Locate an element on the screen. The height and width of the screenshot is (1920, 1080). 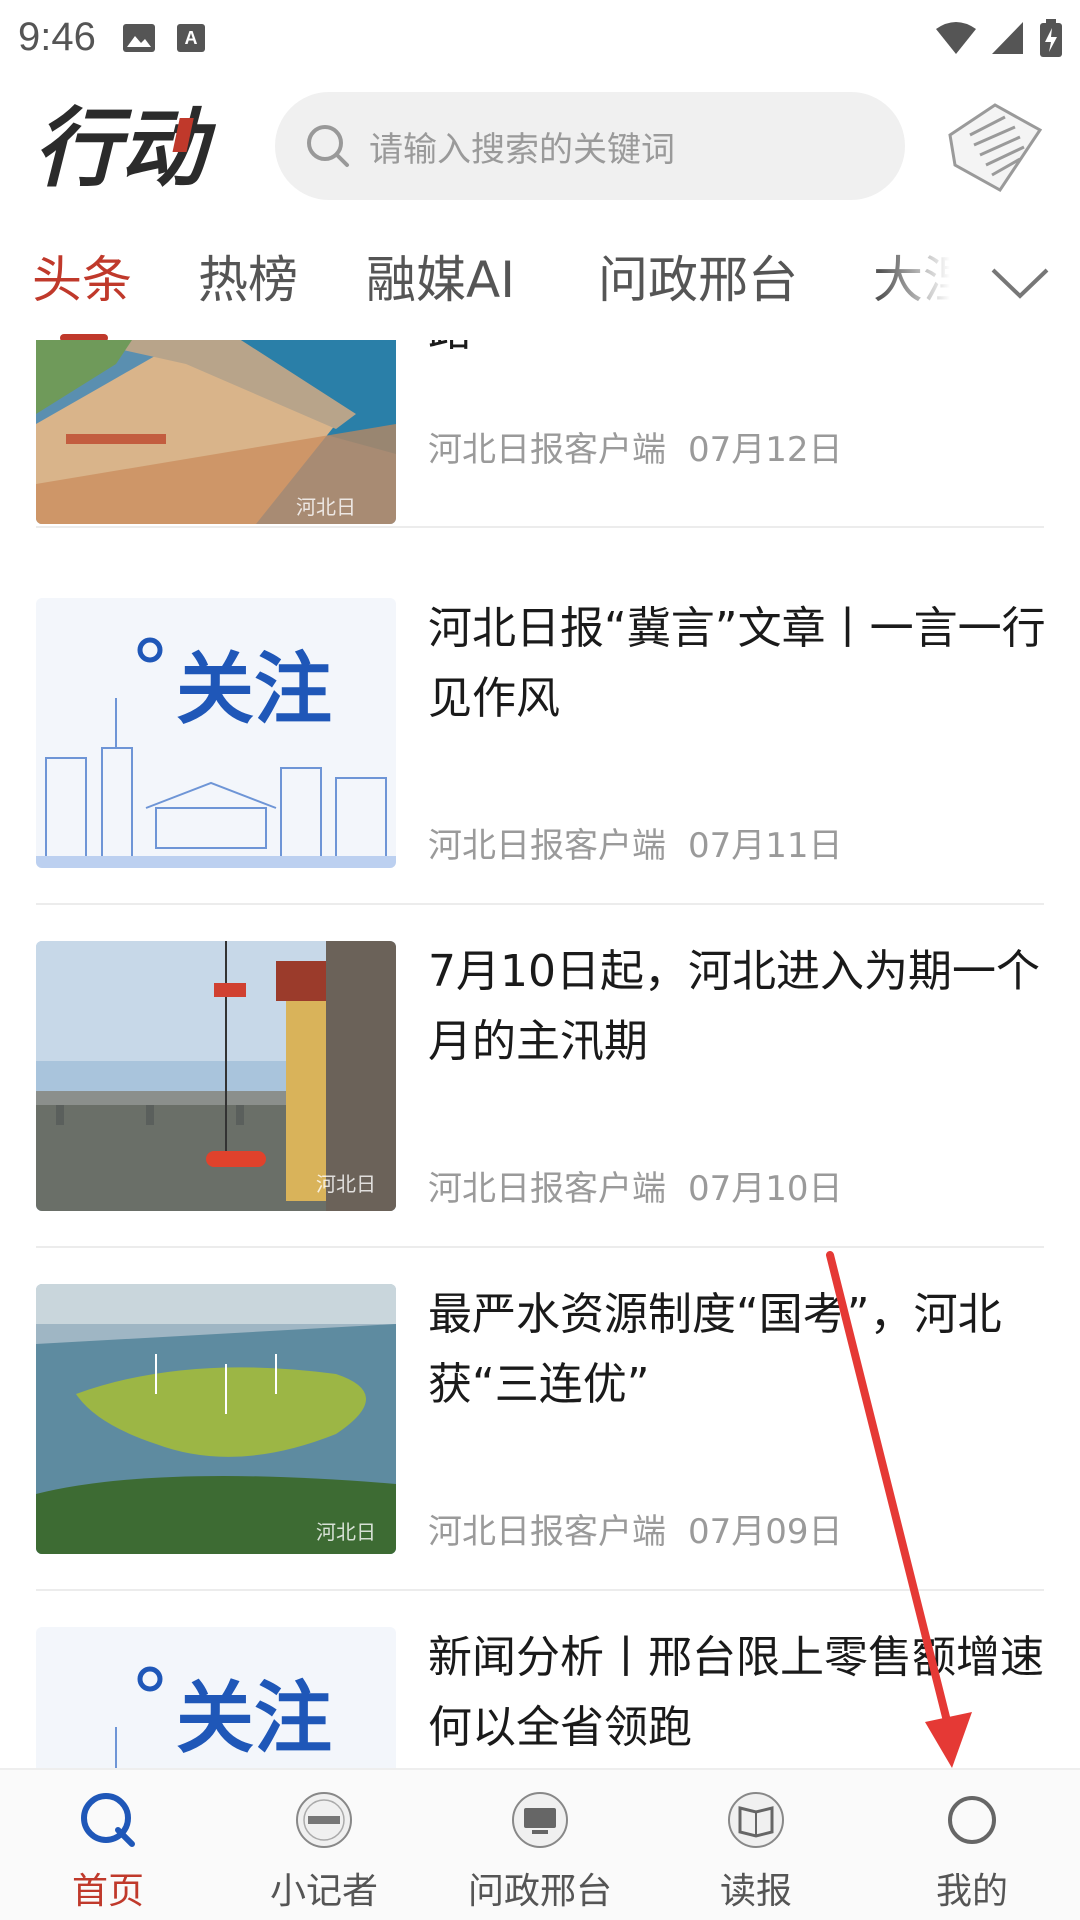
newspaper-icon is located at coordinates (995, 145).